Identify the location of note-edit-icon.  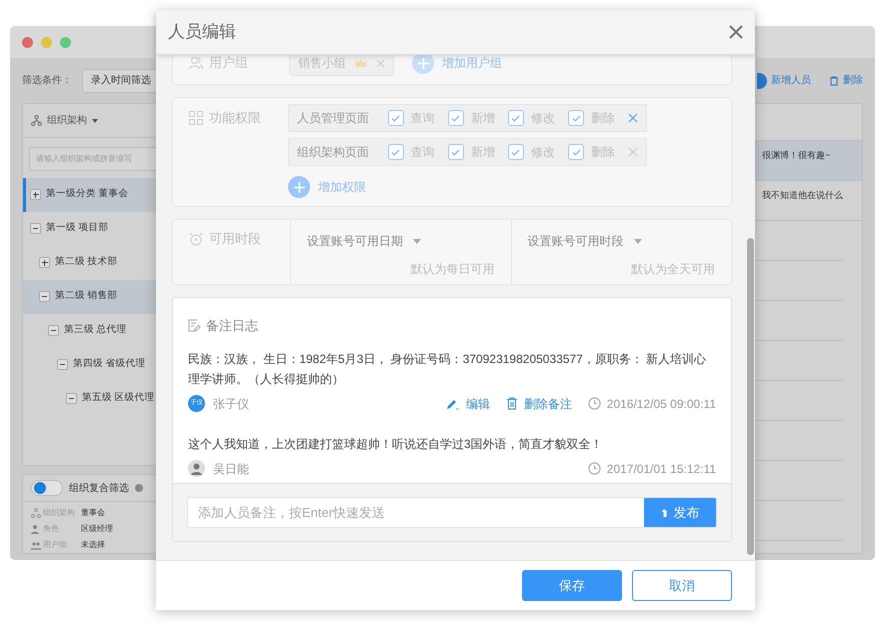
(194, 325).